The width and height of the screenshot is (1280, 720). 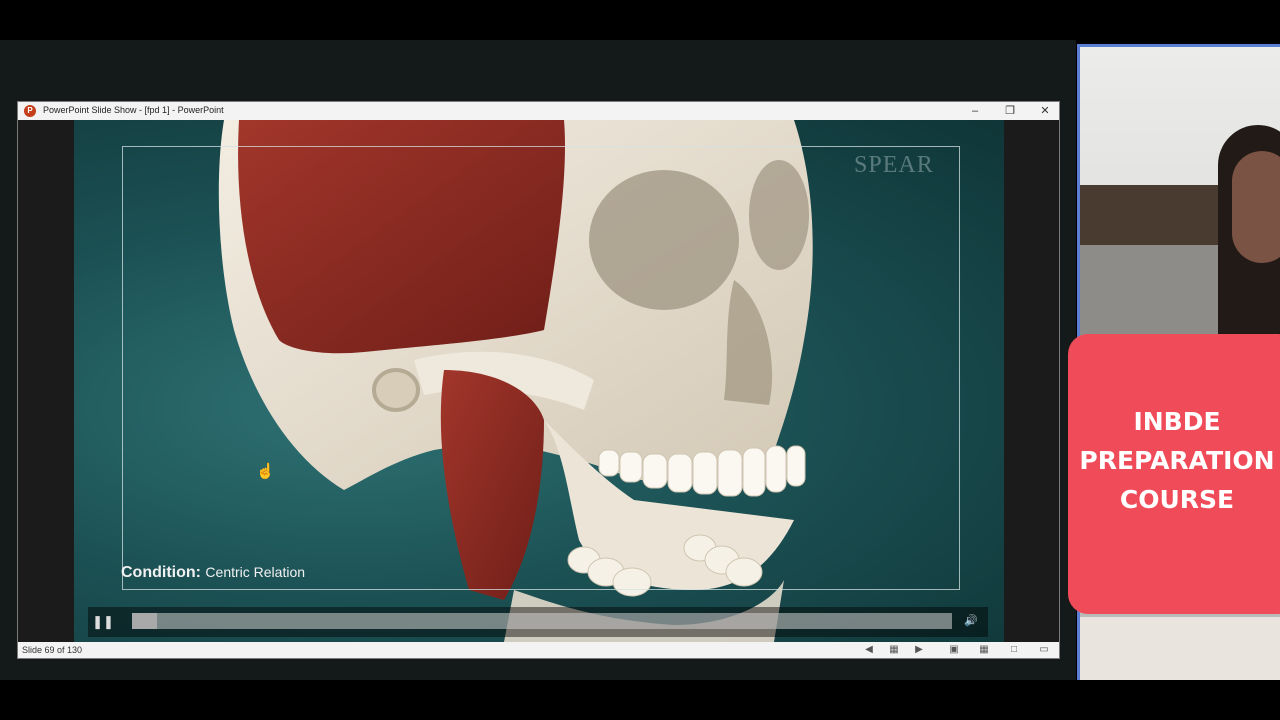 I want to click on close-icon: ✕, so click(x=1045, y=111).